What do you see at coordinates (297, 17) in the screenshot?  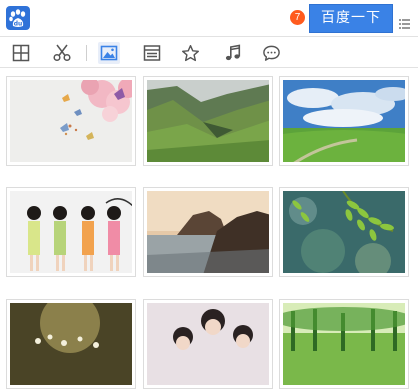 I see `notification-badge: 7` at bounding box center [297, 17].